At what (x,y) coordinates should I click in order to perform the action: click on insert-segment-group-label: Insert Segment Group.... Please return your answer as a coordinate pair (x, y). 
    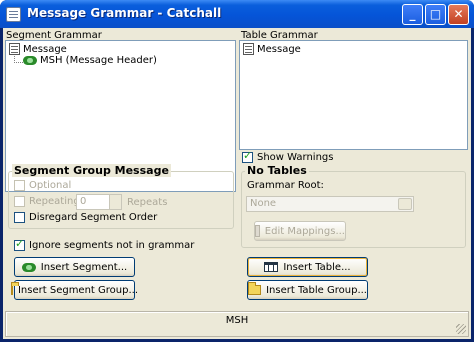
    Looking at the image, I should click on (78, 290).